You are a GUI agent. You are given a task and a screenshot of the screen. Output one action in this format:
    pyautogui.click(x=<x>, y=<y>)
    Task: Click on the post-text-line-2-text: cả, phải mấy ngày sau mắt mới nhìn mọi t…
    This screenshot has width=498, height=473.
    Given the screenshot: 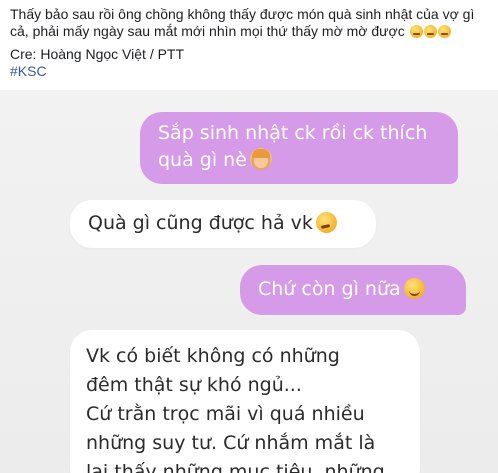 What is the action you would take?
    pyautogui.click(x=207, y=31)
    